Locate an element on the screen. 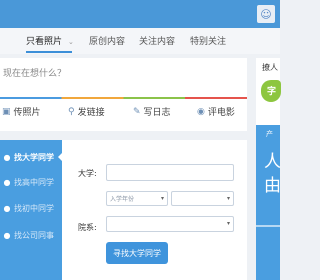 The width and height of the screenshot is (320, 280). sidebar-item-label: 找初中同学 is located at coordinates (34, 208).